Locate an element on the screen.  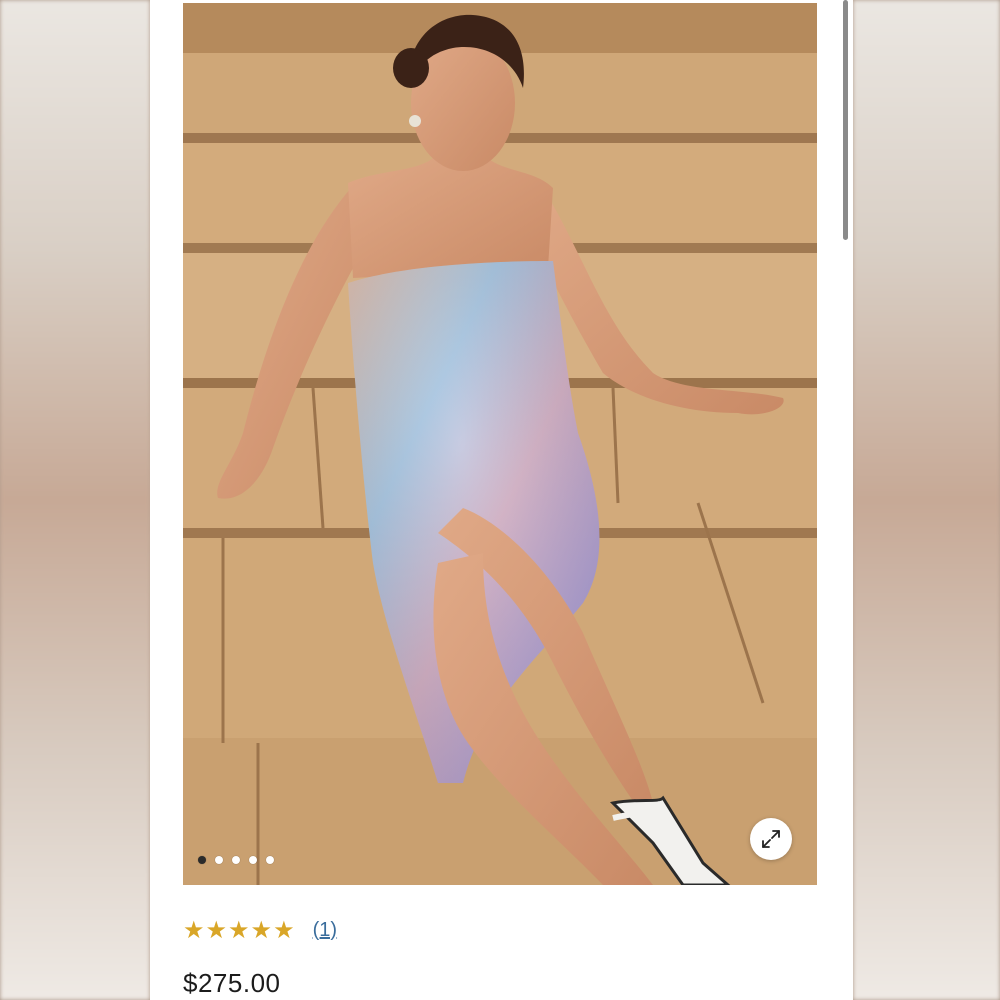
expand-image-button is located at coordinates (771, 839).